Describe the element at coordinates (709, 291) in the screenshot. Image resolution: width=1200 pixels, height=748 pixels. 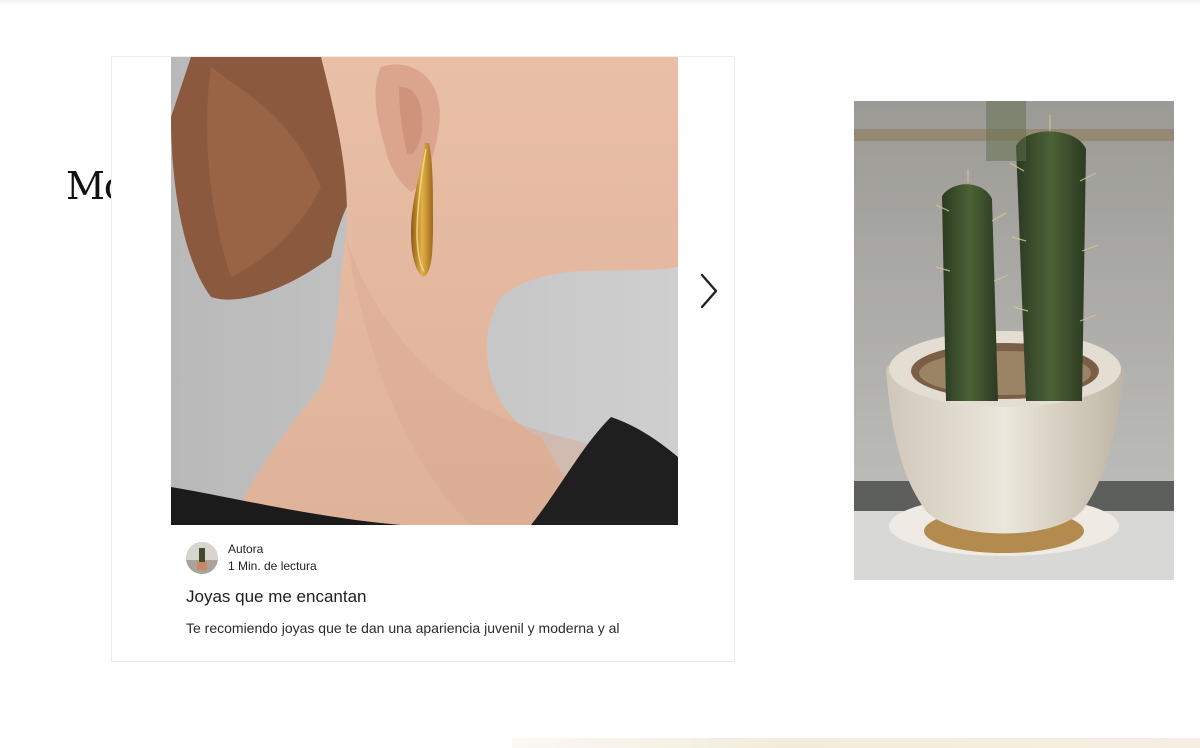
I see `next-arrow-icon` at that location.